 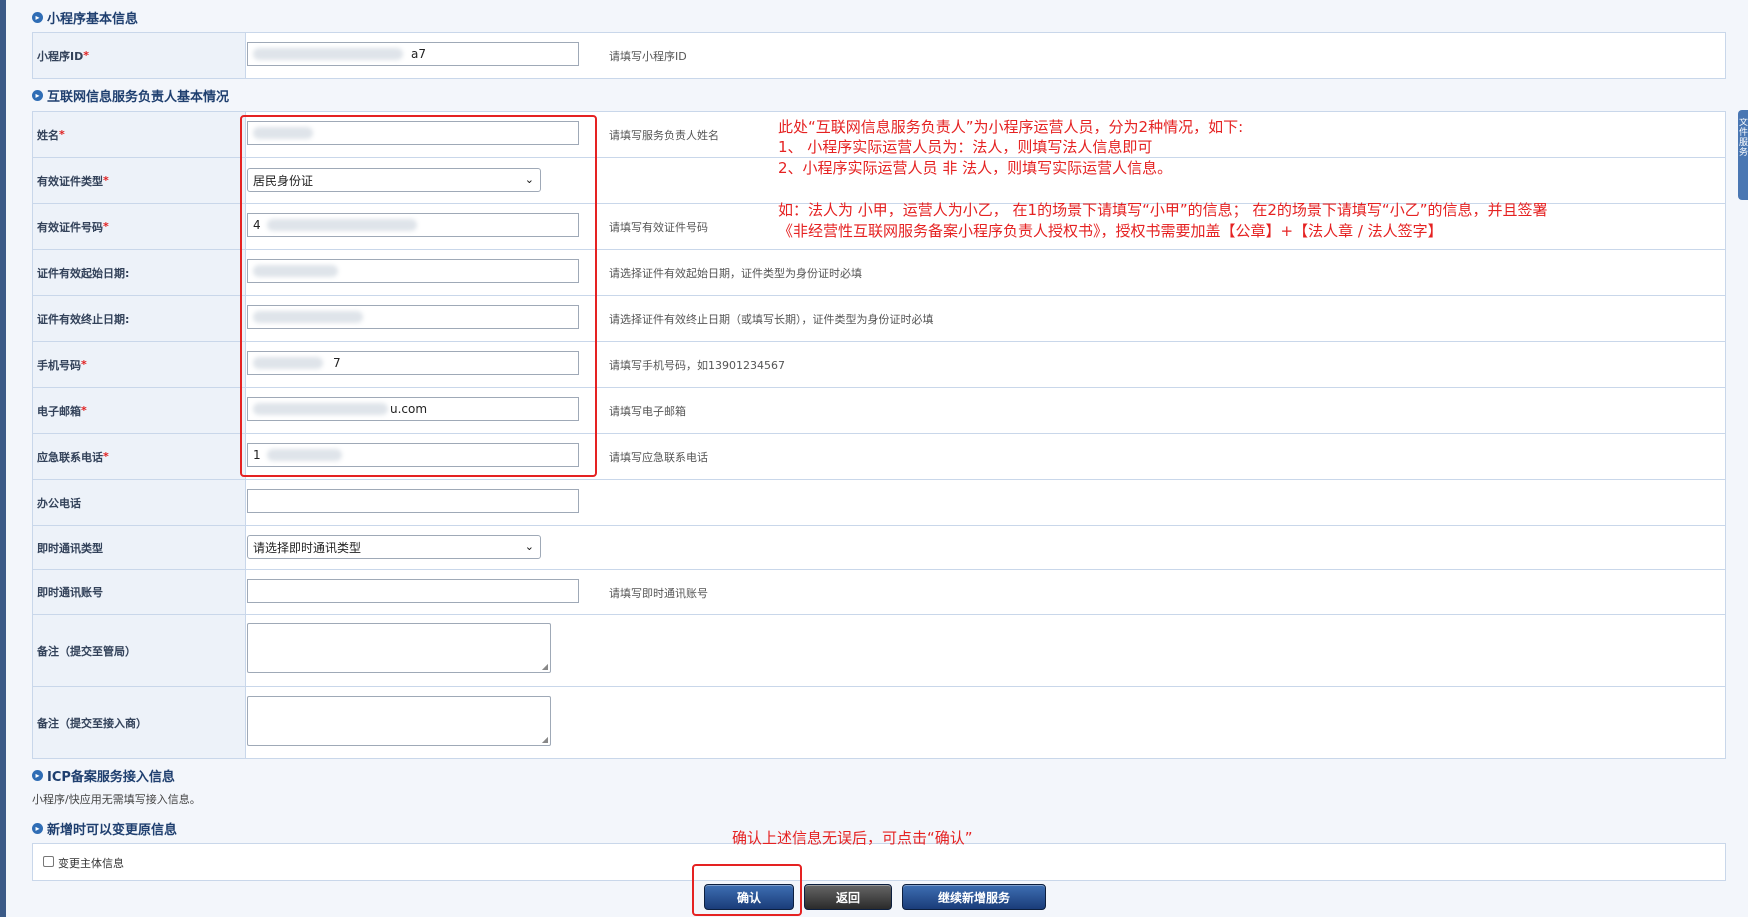 What do you see at coordinates (139, 134) in the screenshot?
I see `name-label: 姓名 *` at bounding box center [139, 134].